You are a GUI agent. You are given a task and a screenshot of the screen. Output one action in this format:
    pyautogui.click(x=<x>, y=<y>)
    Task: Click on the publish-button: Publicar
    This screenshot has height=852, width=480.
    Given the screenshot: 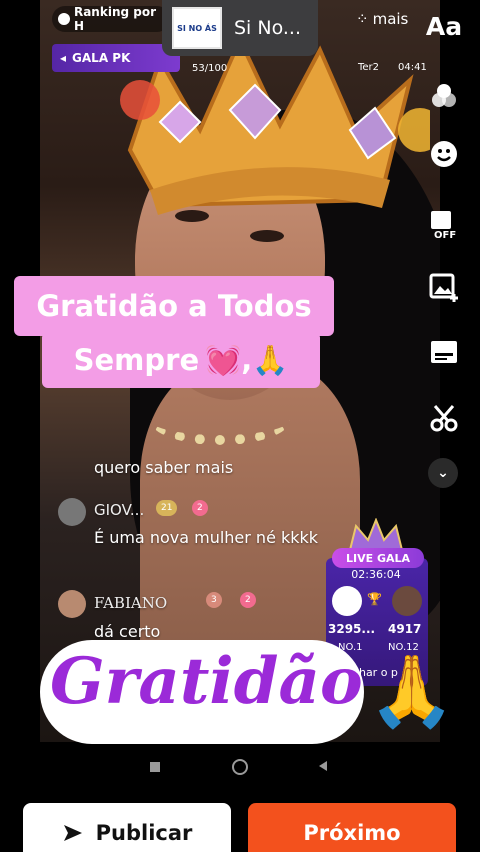 What is the action you would take?
    pyautogui.click(x=127, y=827)
    